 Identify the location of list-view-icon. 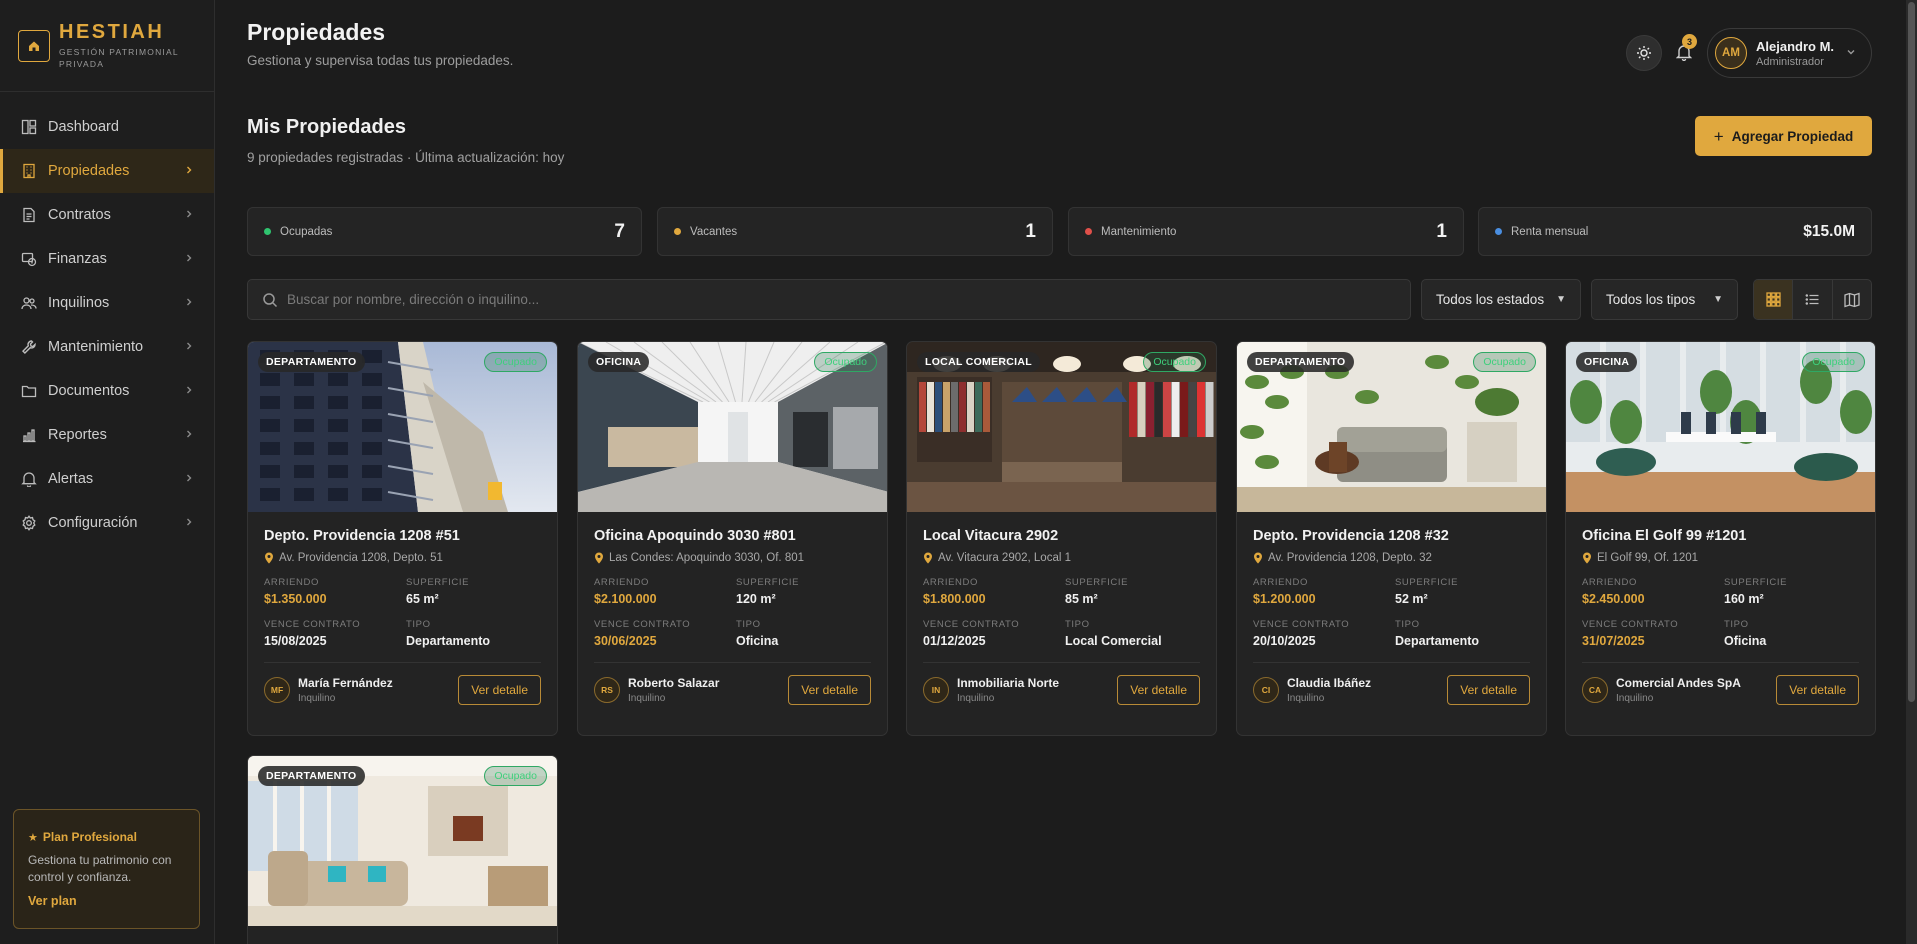
(1812, 299).